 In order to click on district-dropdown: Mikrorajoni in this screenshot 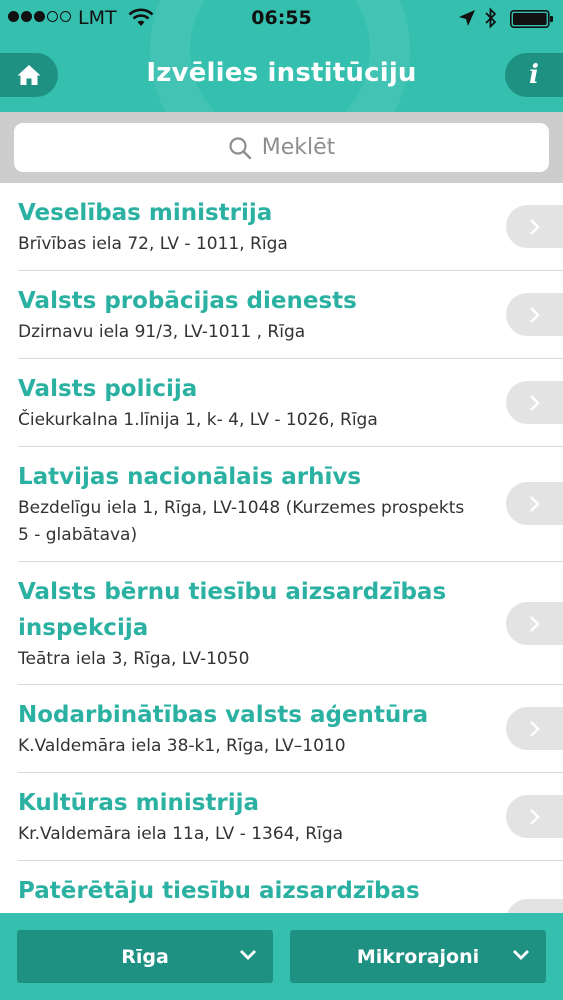, I will do `click(418, 956)`.